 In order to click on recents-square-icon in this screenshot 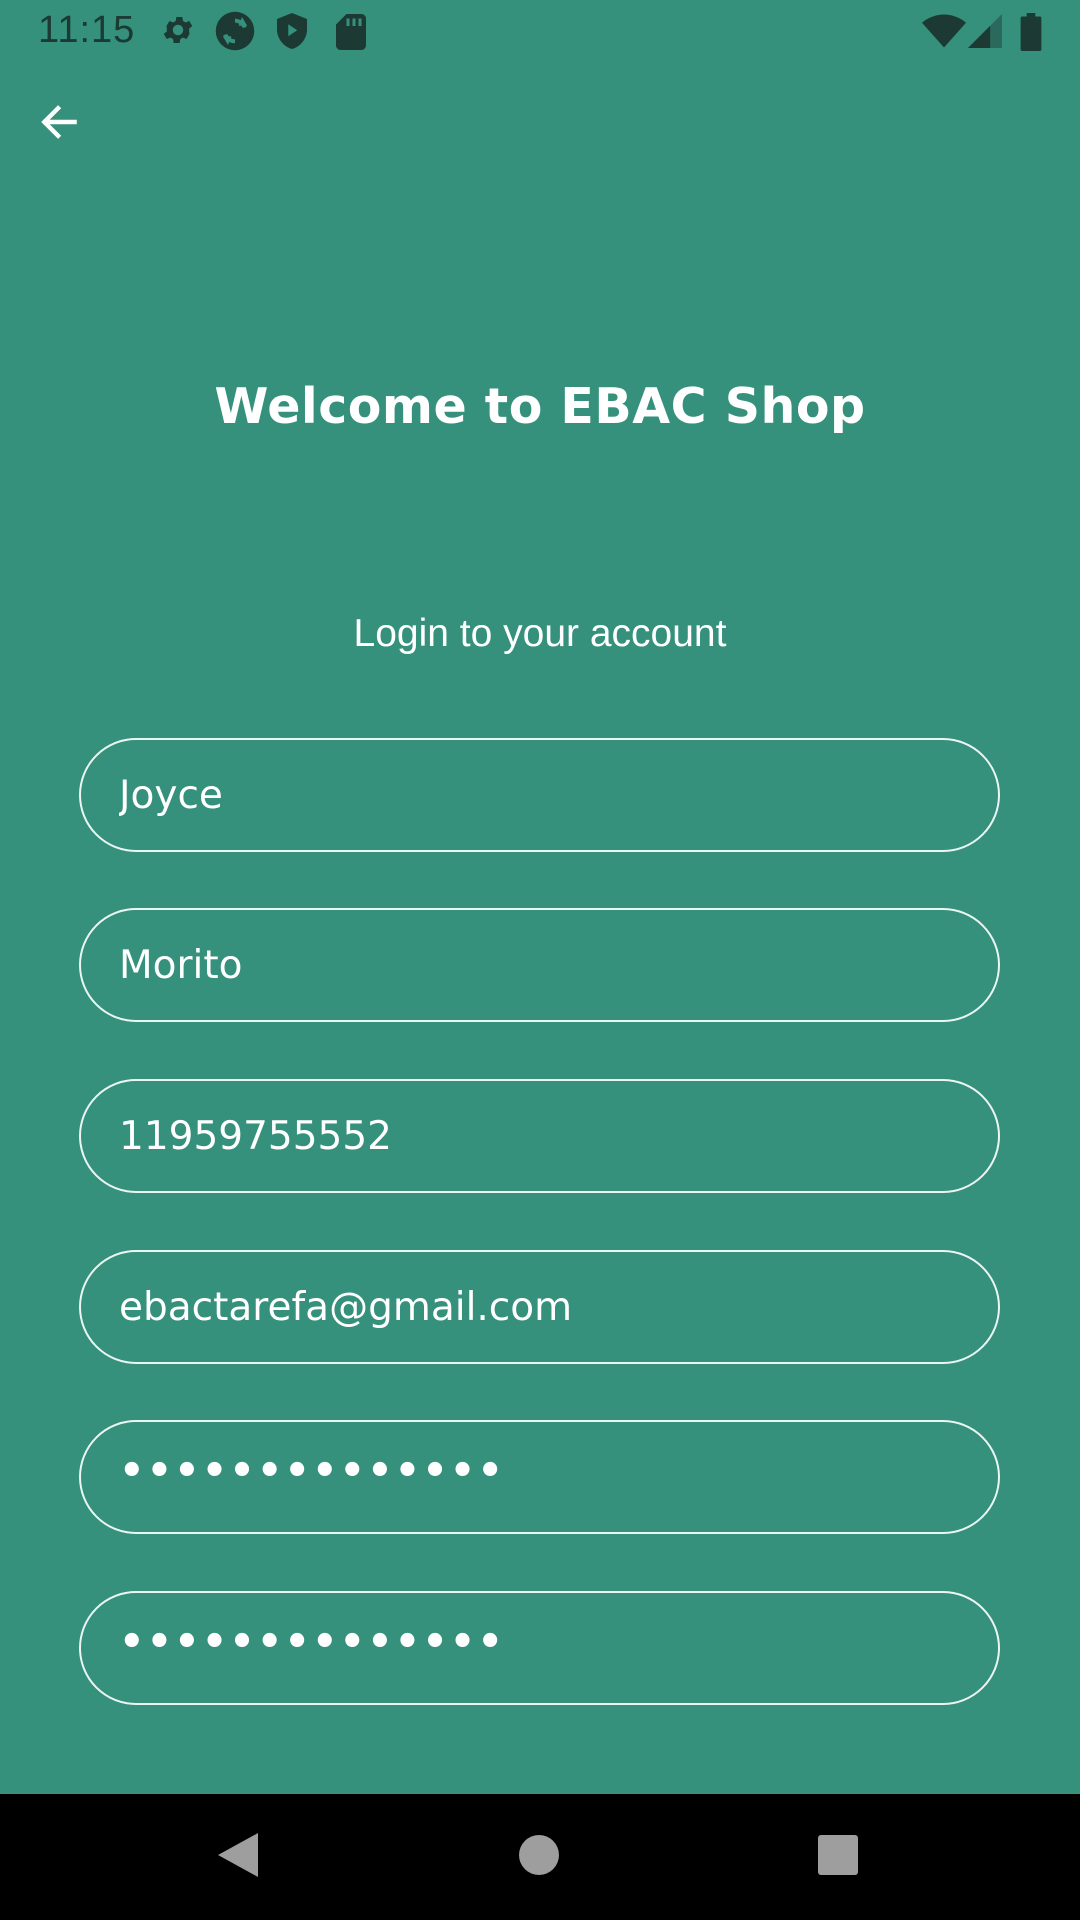, I will do `click(838, 1857)`.